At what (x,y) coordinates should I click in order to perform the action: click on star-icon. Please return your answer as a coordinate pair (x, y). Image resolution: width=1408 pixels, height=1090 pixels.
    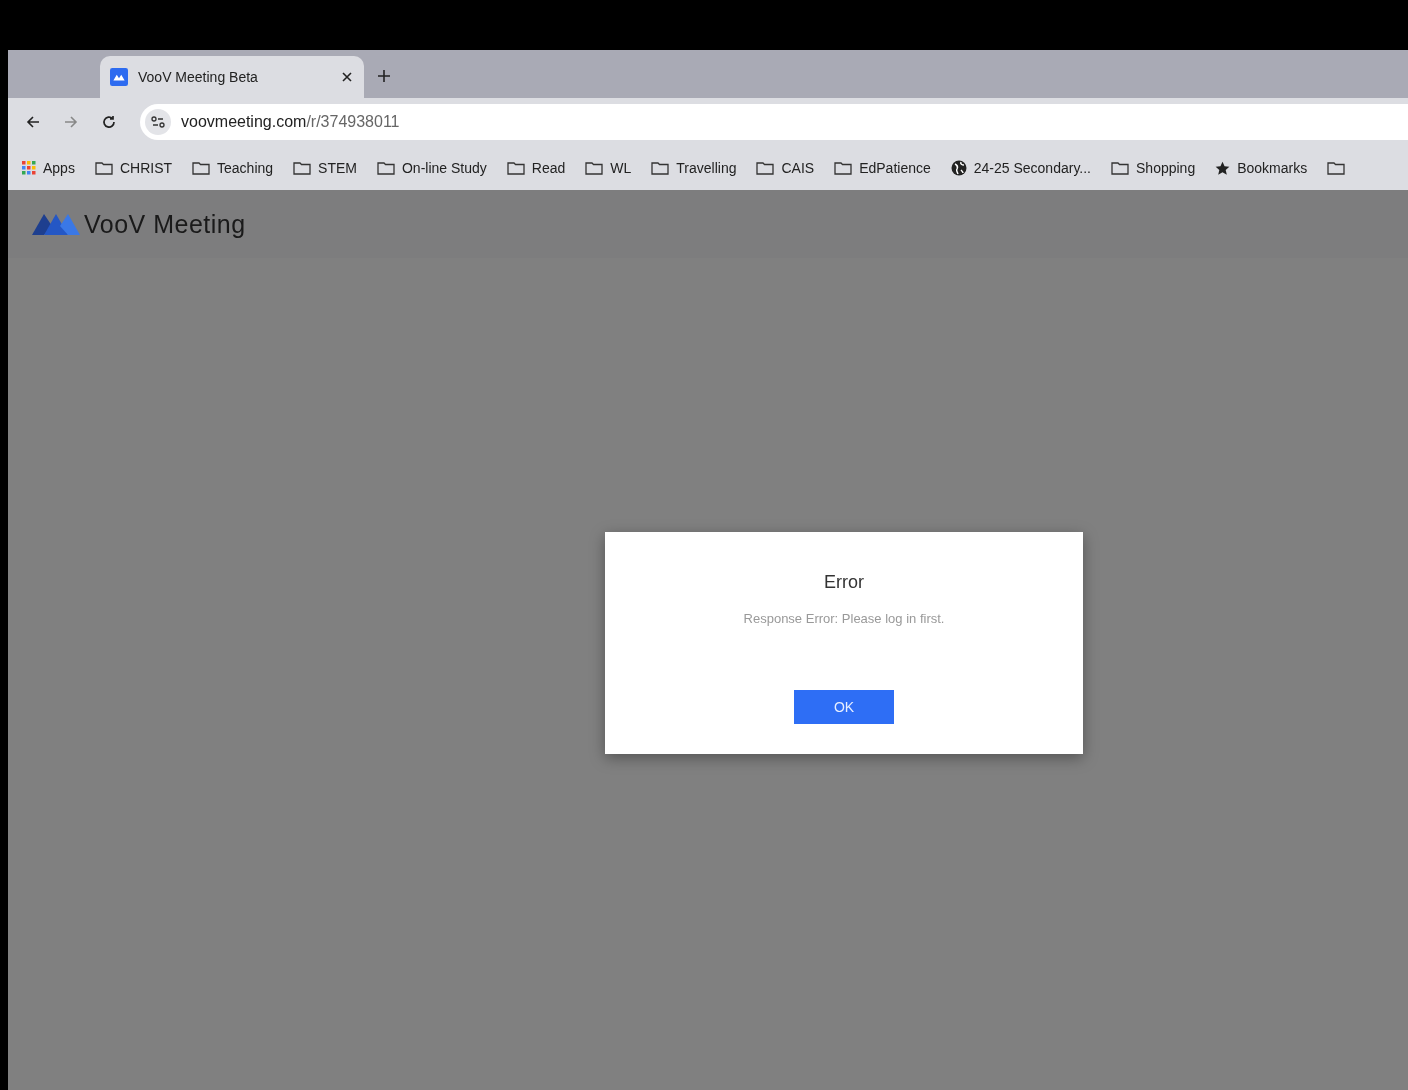
    Looking at the image, I should click on (1223, 168).